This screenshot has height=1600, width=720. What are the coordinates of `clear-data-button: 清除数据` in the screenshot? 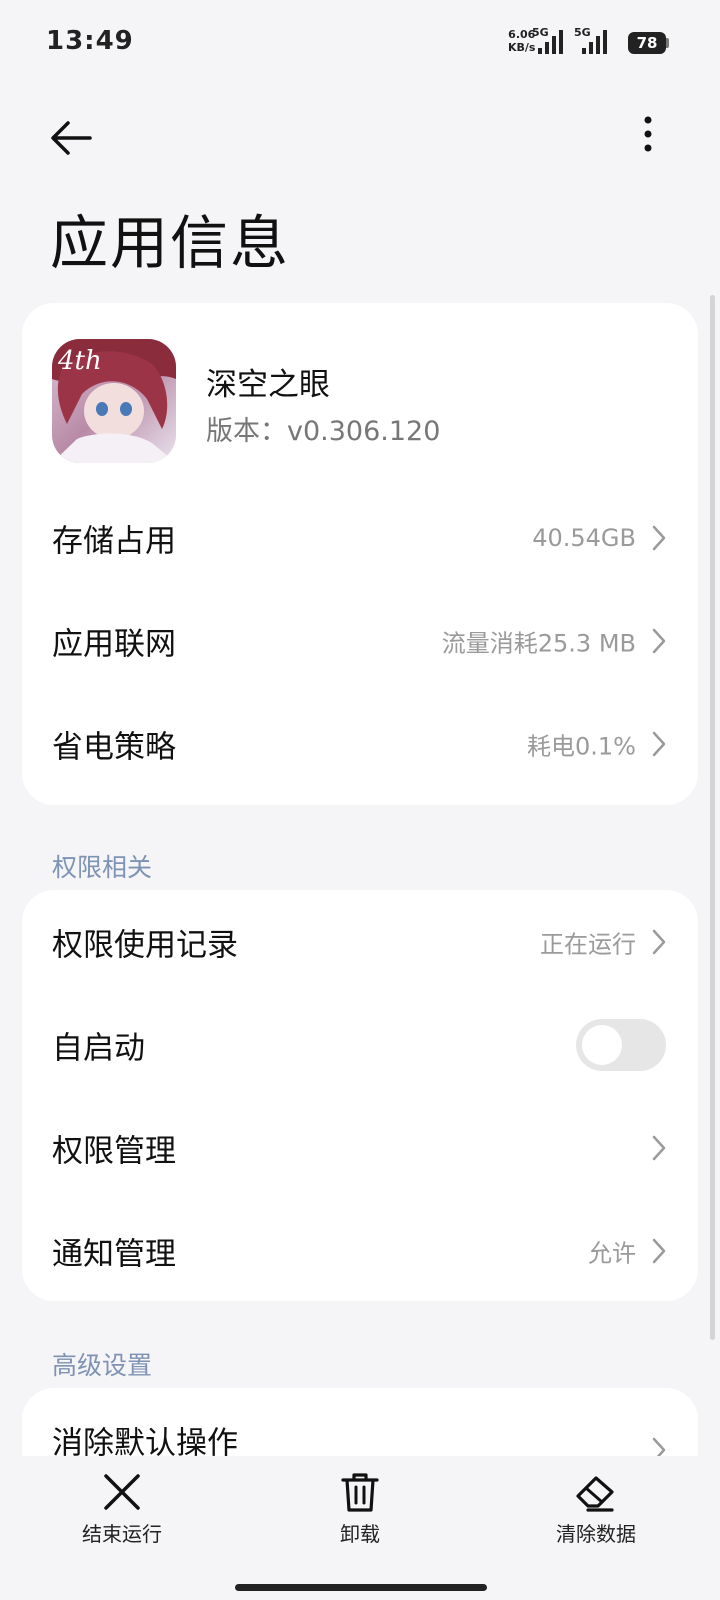 It's located at (596, 1508).